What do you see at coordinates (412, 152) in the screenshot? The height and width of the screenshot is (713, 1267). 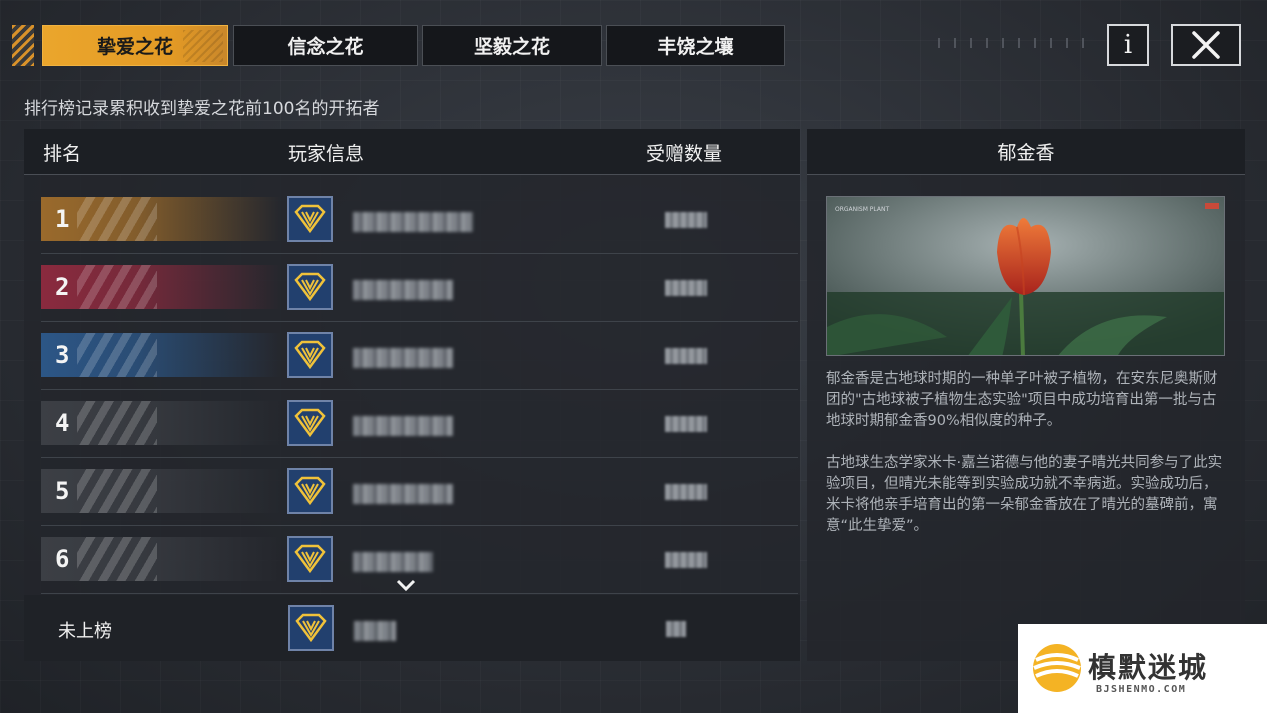 I see `ranking-header: 排名 玩家信息 受赠数量` at bounding box center [412, 152].